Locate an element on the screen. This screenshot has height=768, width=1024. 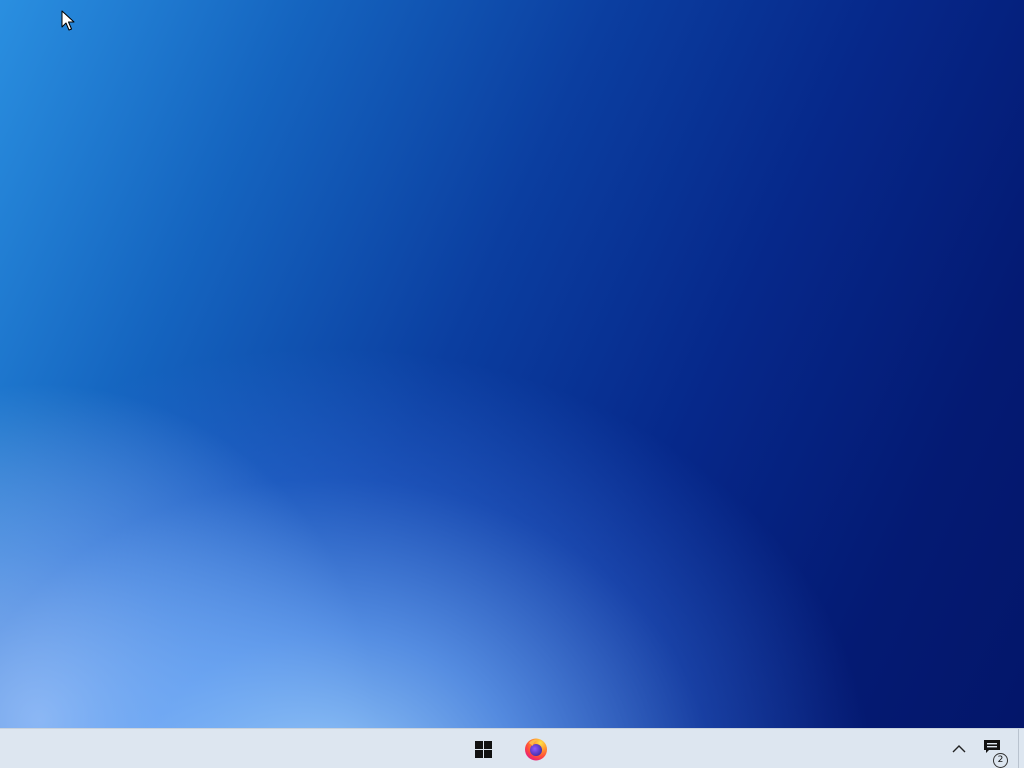
mouse-cursor-icon is located at coordinates (68, 20).